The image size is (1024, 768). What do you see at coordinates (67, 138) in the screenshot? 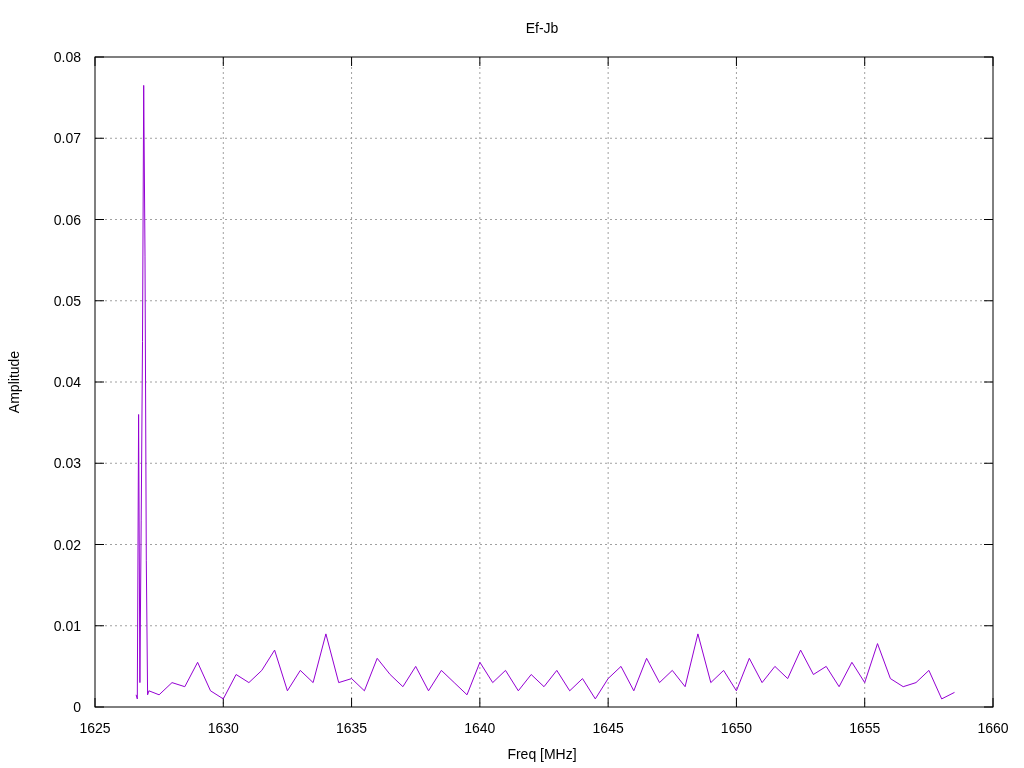
I see `tick-label: 0.07` at bounding box center [67, 138].